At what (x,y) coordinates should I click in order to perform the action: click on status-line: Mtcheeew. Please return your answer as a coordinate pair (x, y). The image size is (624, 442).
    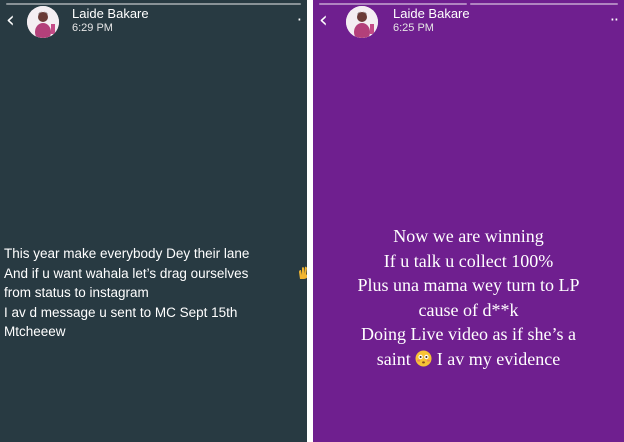
    Looking at the image, I should click on (35, 331).